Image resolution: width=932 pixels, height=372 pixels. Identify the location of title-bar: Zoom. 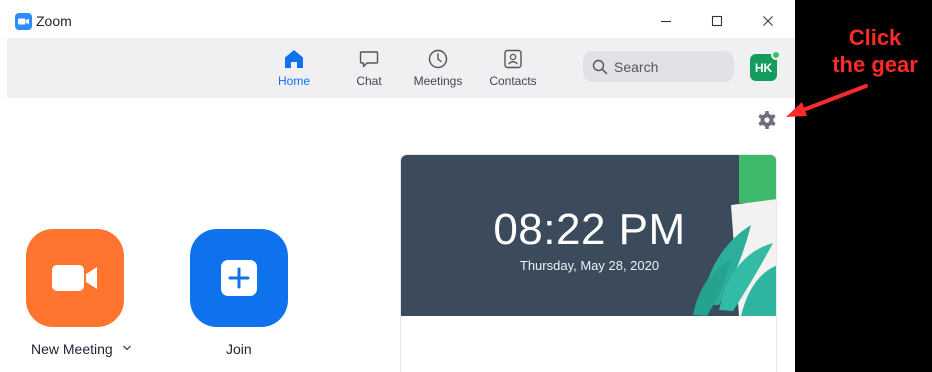
(397, 20).